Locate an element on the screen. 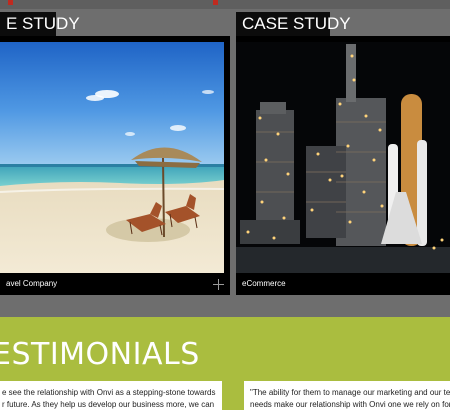 The image size is (450, 410). testimonials-heading: ESTIMONIALS is located at coordinates (100, 354).